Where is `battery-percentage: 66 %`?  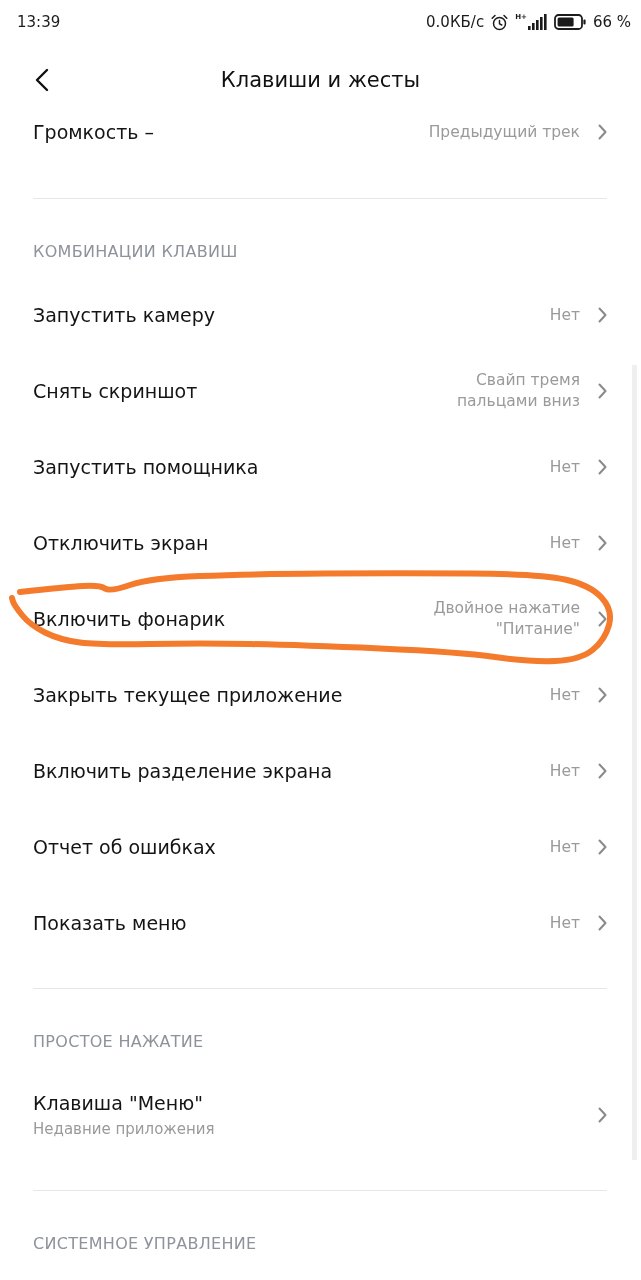
battery-percentage: 66 % is located at coordinates (611, 22).